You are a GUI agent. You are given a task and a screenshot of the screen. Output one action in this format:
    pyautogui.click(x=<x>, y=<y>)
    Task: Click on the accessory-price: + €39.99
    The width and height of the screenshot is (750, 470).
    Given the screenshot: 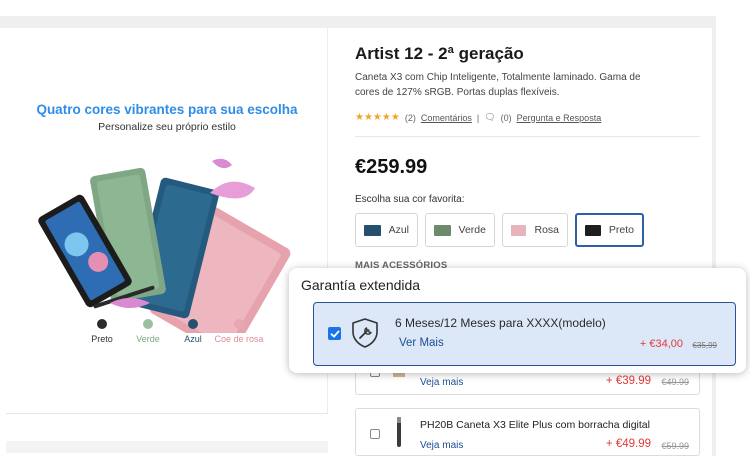 What is the action you would take?
    pyautogui.click(x=628, y=381)
    